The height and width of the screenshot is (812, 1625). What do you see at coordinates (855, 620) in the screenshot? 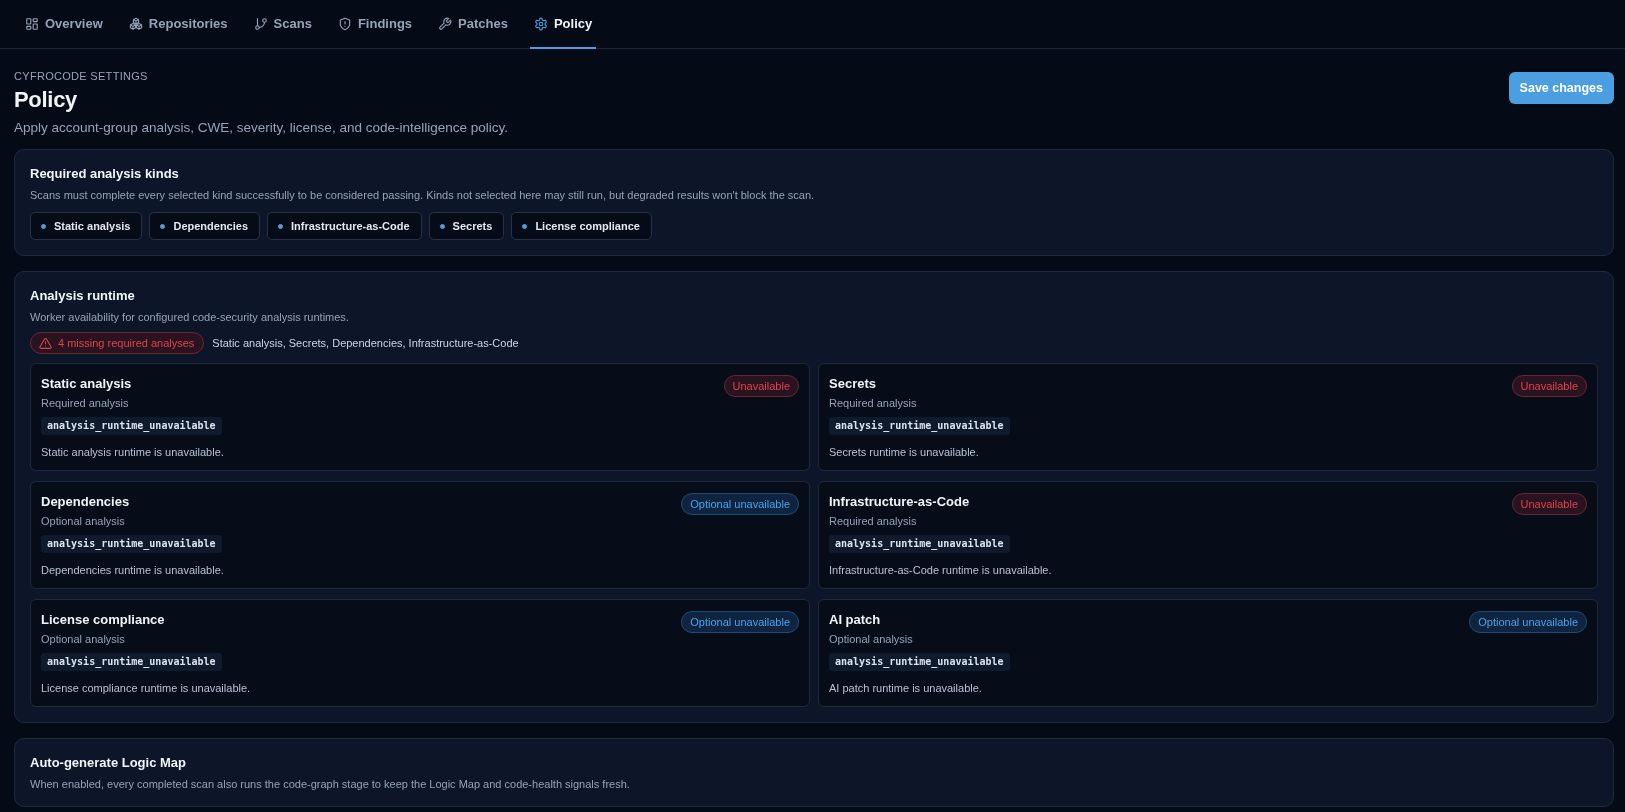
I see `runtime-name: AI patch` at bounding box center [855, 620].